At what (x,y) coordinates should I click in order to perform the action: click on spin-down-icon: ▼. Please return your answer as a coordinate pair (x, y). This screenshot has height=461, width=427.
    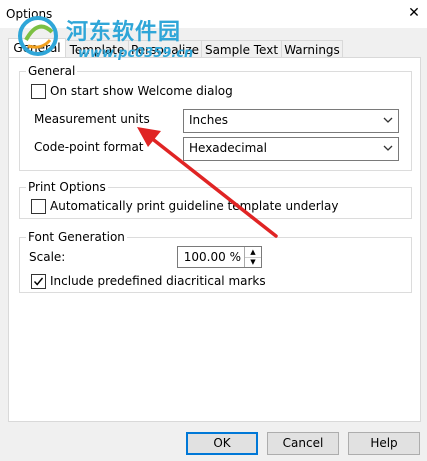
    Looking at the image, I should click on (253, 262).